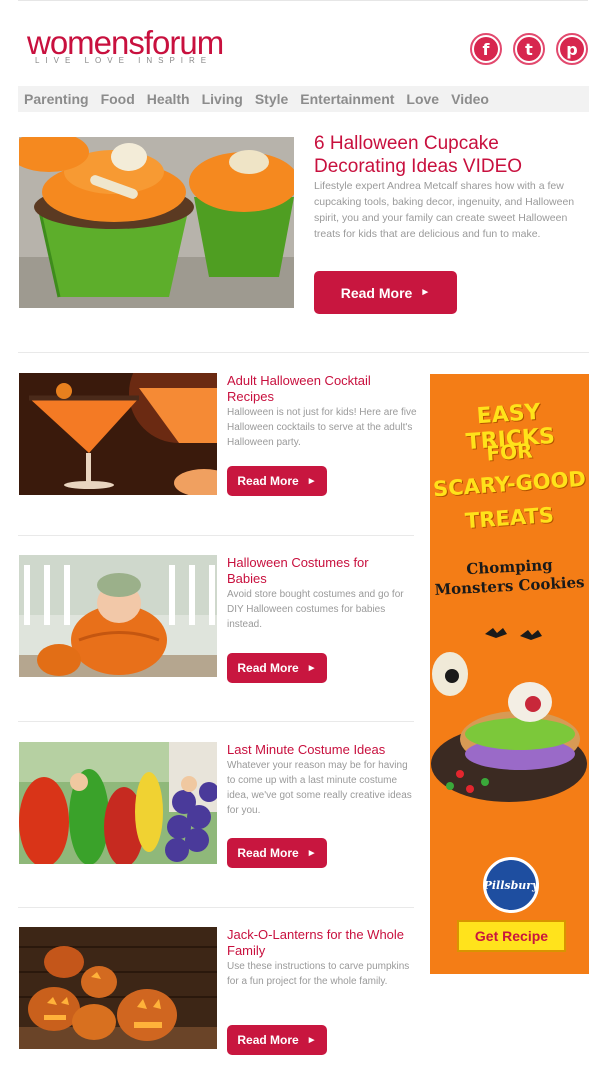 The width and height of the screenshot is (602, 1077). I want to click on top-divider, so click(303, 0).